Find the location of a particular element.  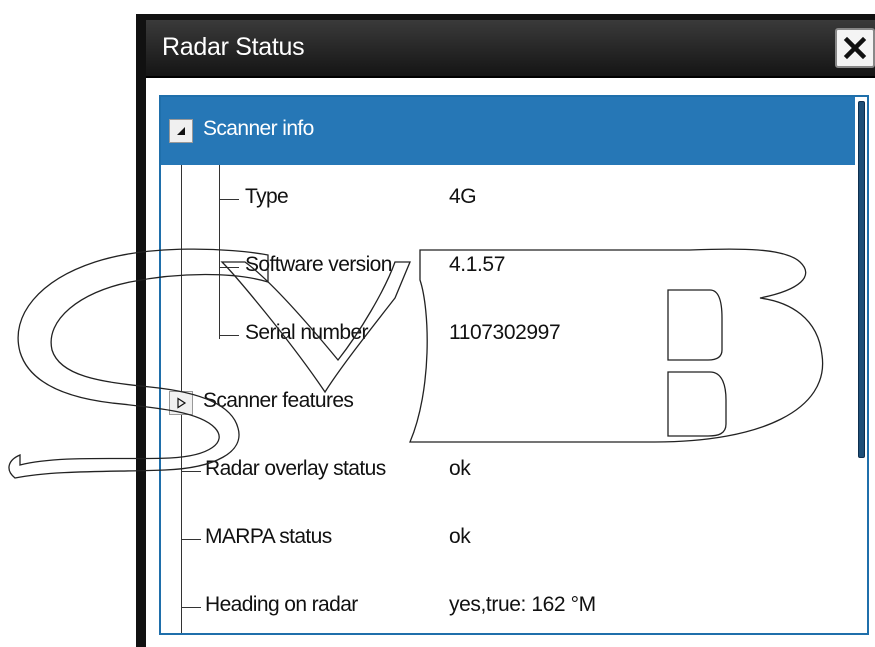

tree-row-radar-overlay-status: Radar overlay status ok is located at coordinates (508, 471).